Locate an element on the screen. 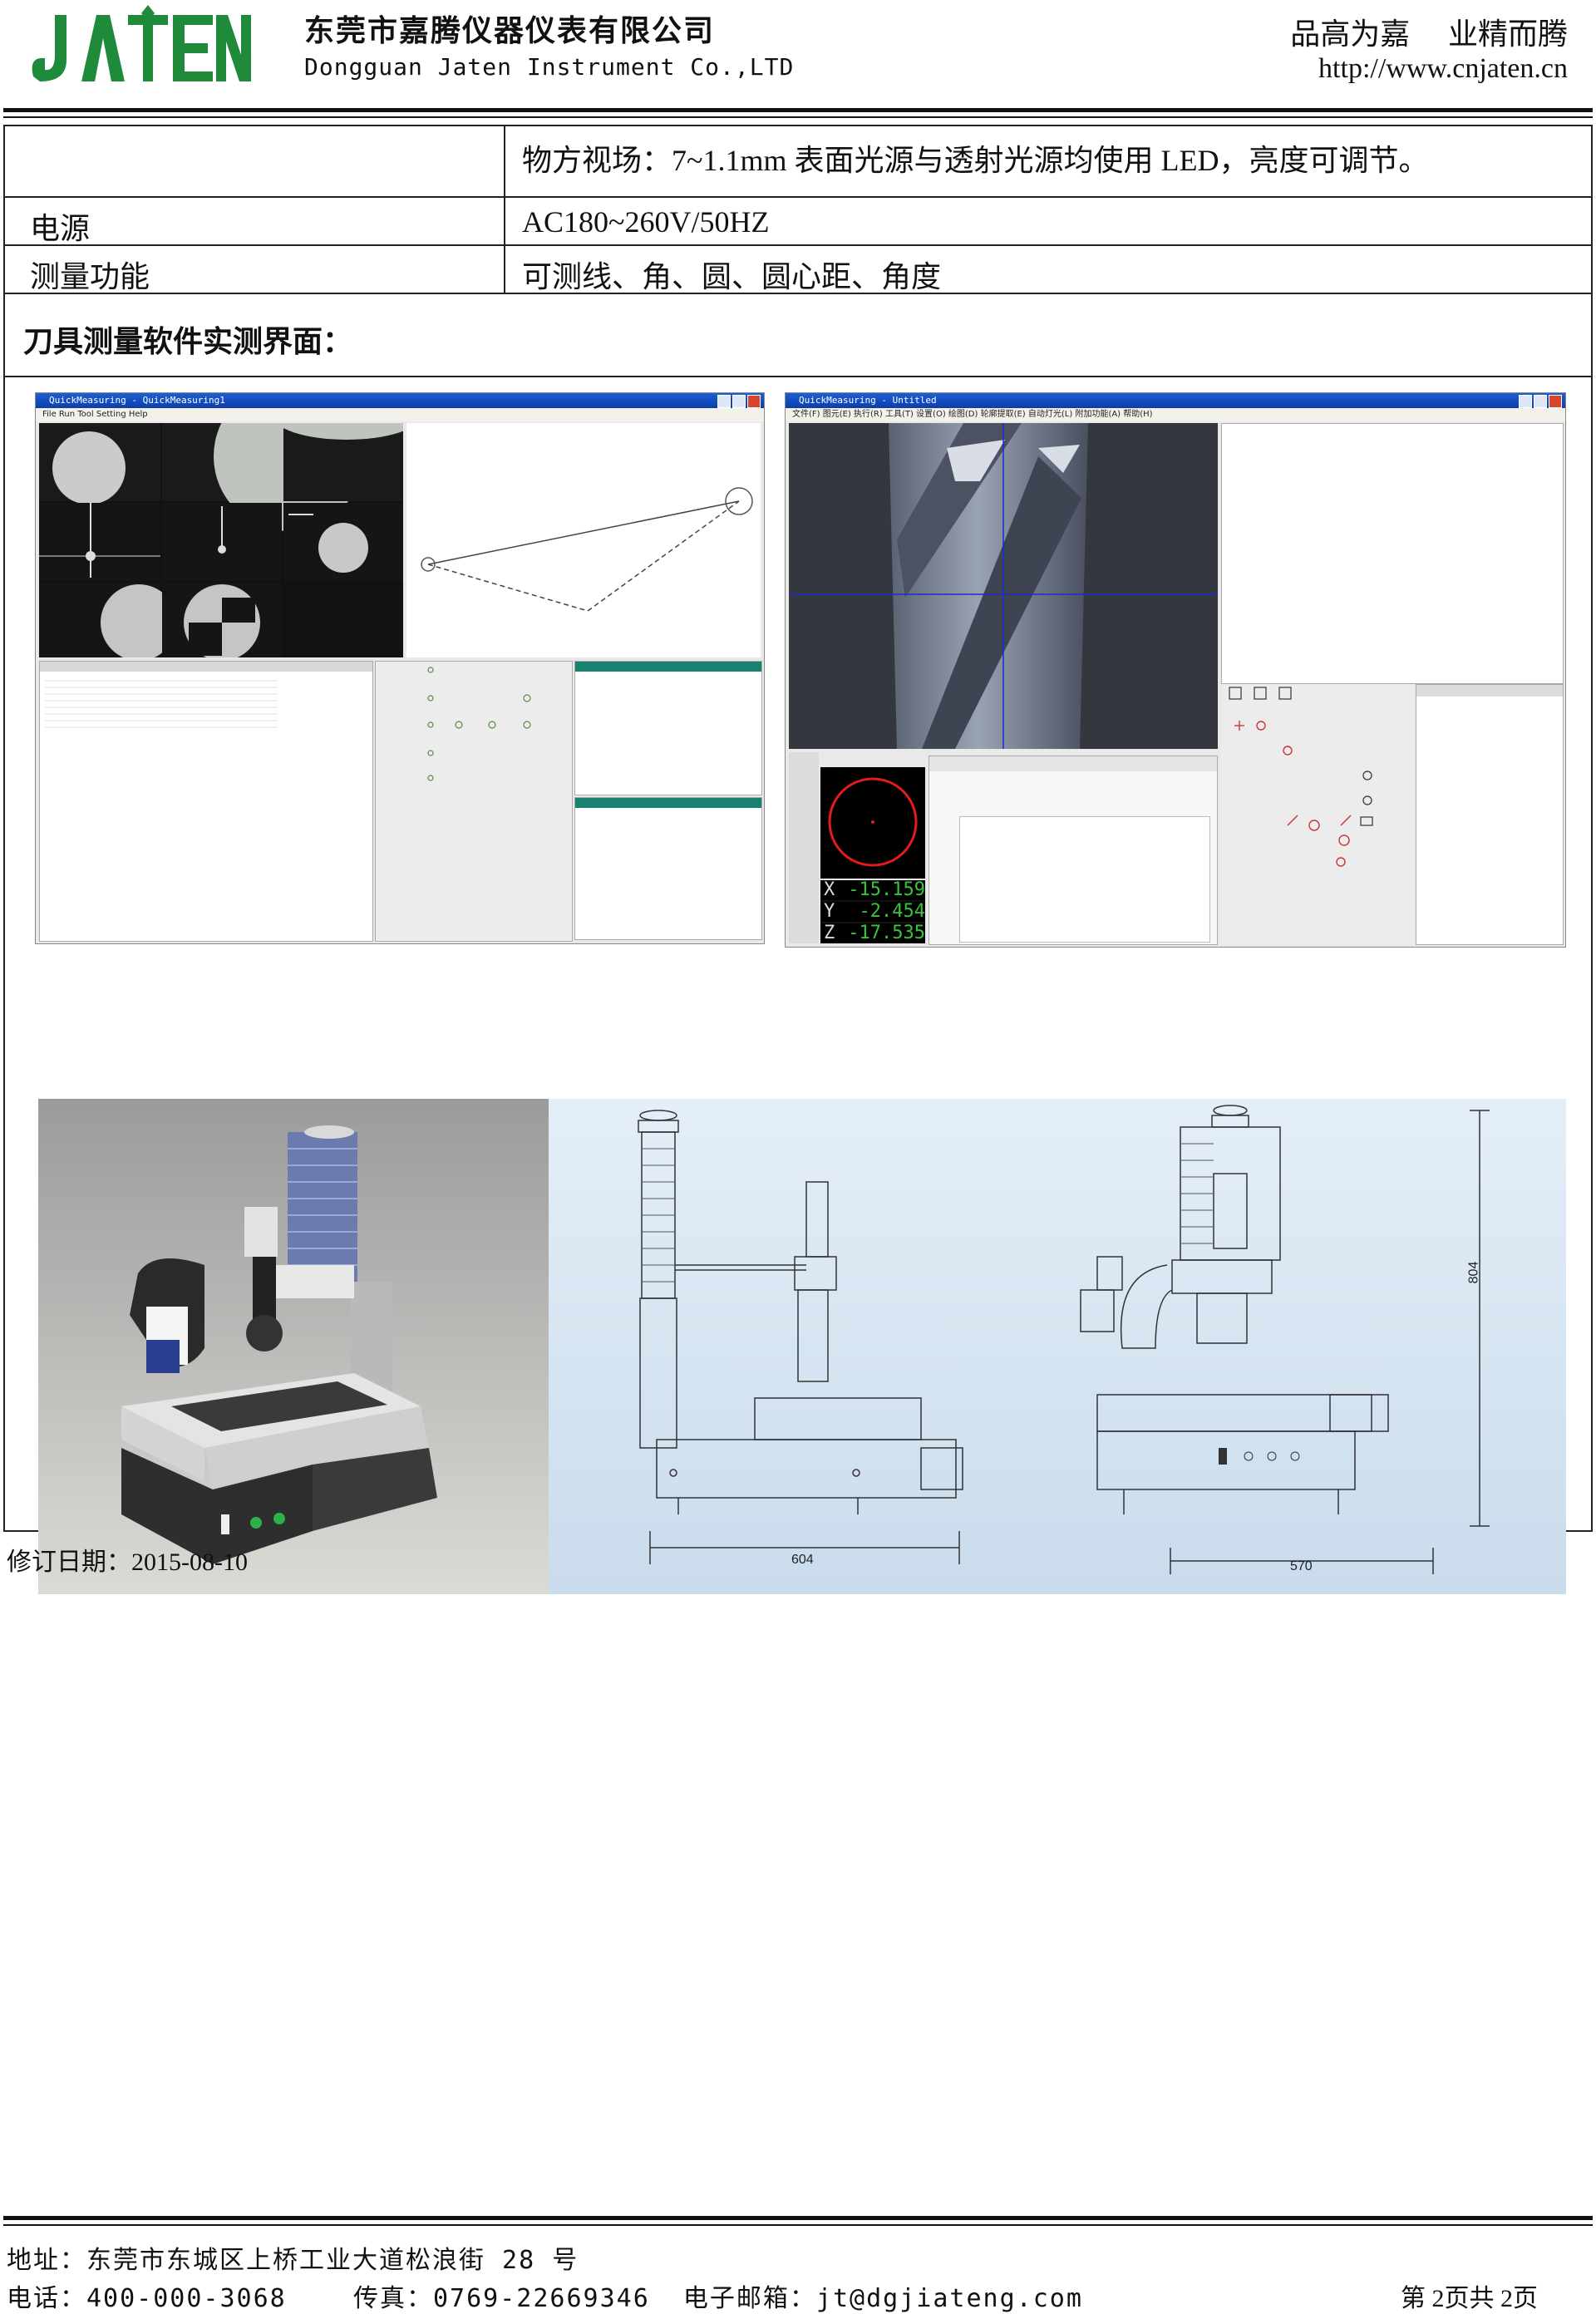 The width and height of the screenshot is (1596, 2314). menu-bar: File Run Tool Setting Help is located at coordinates (400, 414).